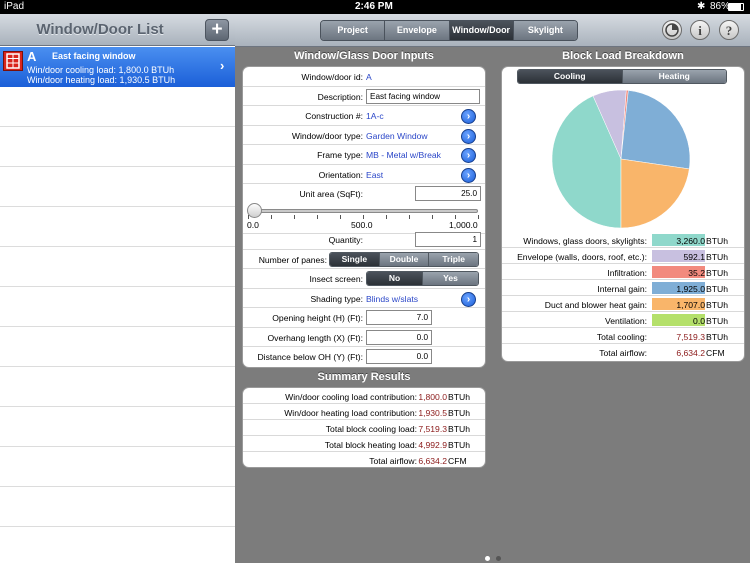  Describe the element at coordinates (364, 357) in the screenshot. I see `distance-below-row: Distance below OH (Y) (Ft): 0.0` at that location.